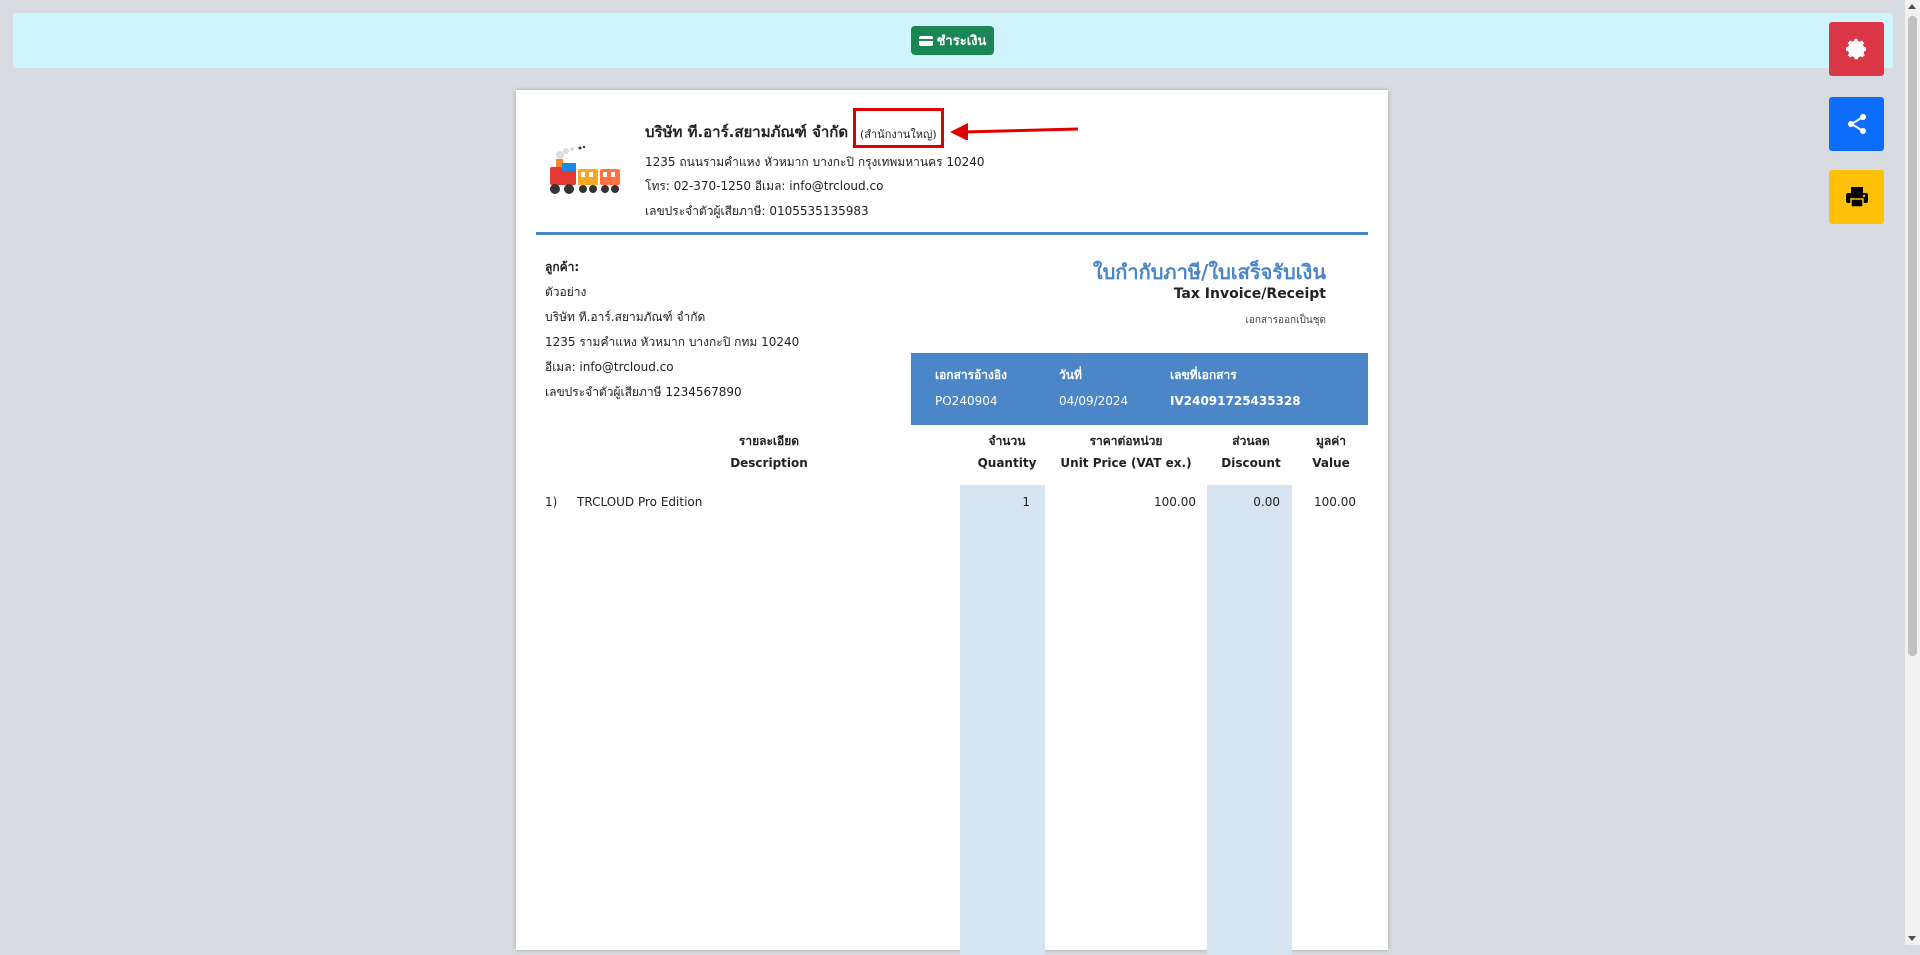 Image resolution: width=1920 pixels, height=955 pixels. What do you see at coordinates (952, 233) in the screenshot?
I see `header-divider` at bounding box center [952, 233].